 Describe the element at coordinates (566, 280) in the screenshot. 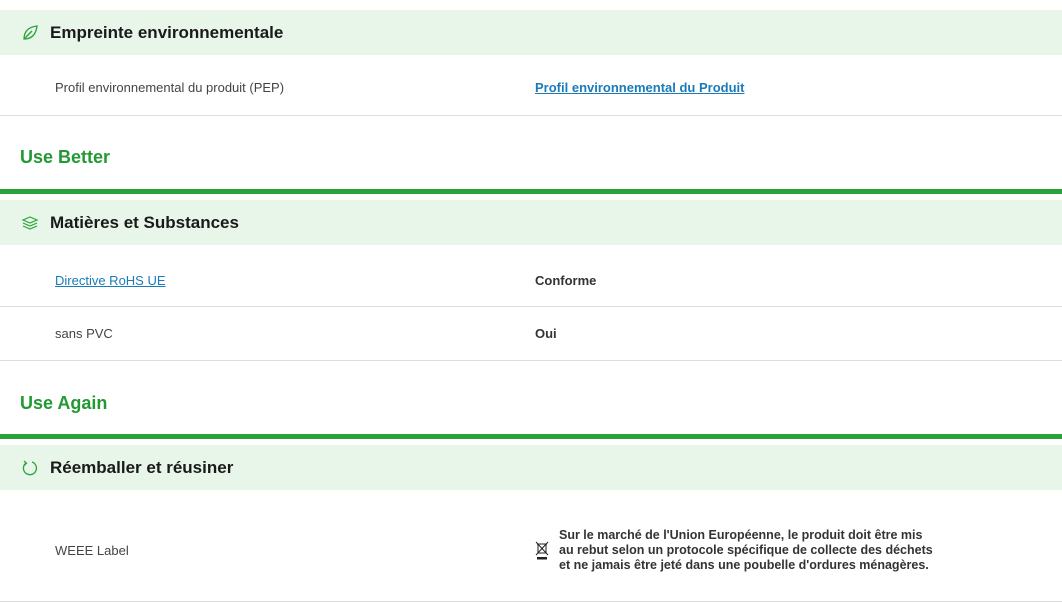

I see `row-value: Conforme` at that location.